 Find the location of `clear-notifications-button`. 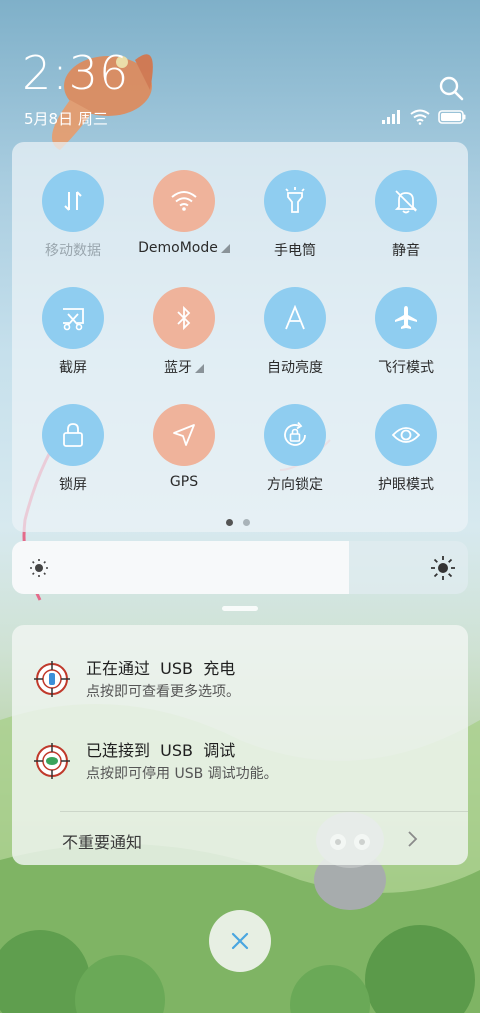

clear-notifications-button is located at coordinates (240, 941).